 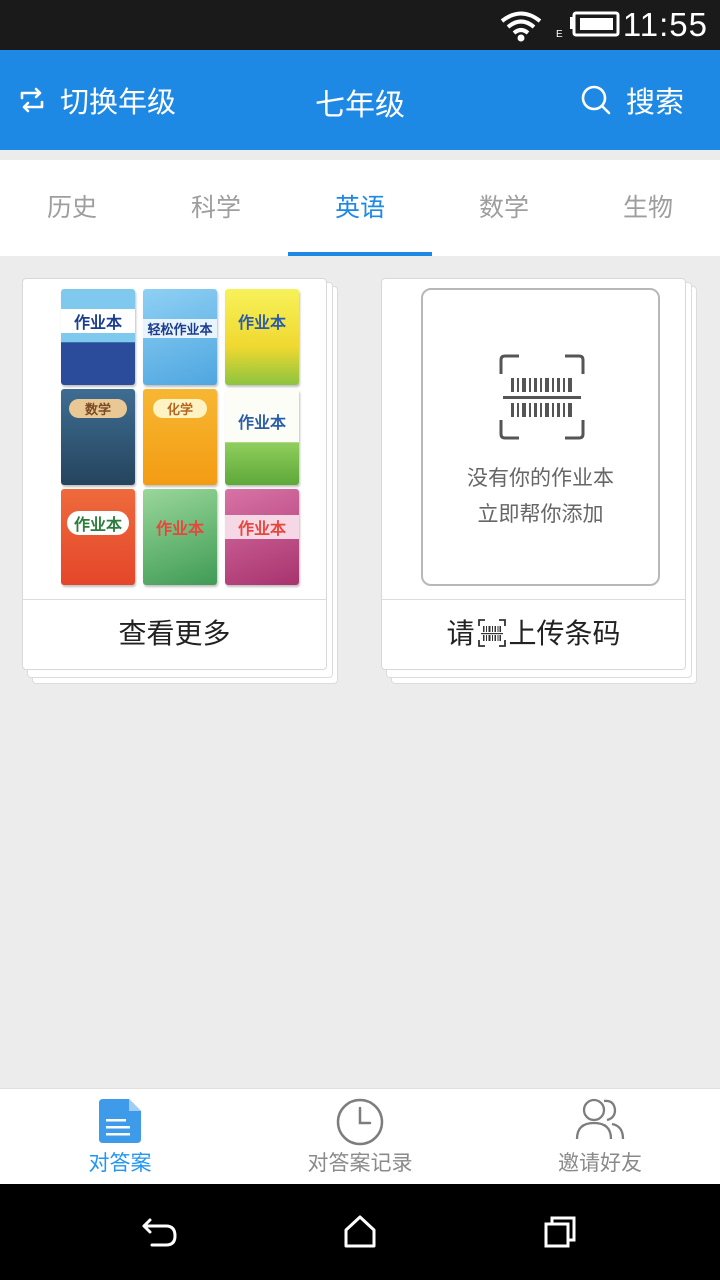 I want to click on mini-barcode-icon, so click(x=491, y=633).